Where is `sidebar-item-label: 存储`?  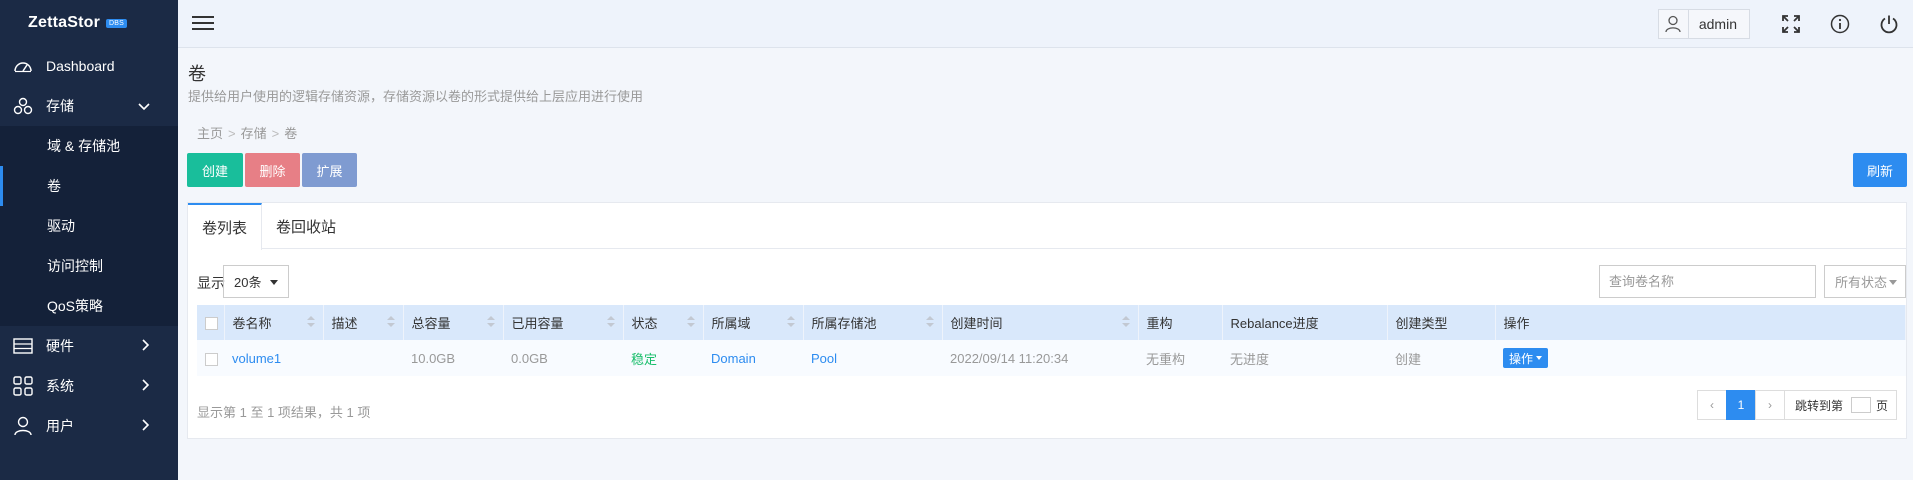 sidebar-item-label: 存储 is located at coordinates (60, 106).